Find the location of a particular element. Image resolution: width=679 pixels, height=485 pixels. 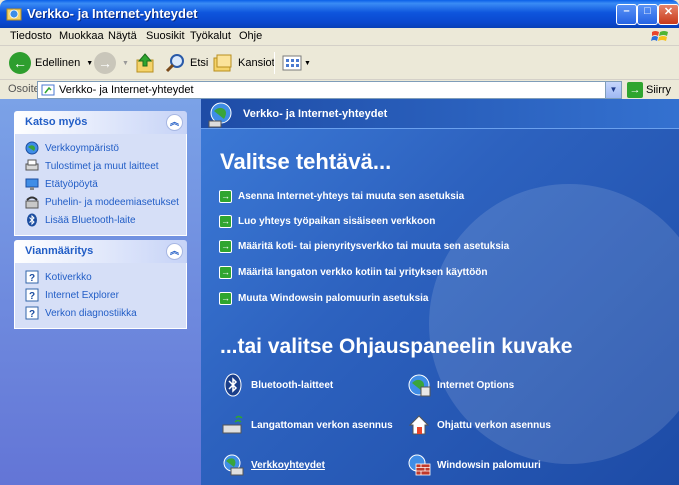

views-icon is located at coordinates (292, 63).